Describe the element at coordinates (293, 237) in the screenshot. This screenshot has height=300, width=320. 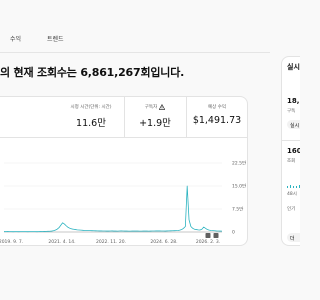
I see `realtime-more-button: 더` at that location.